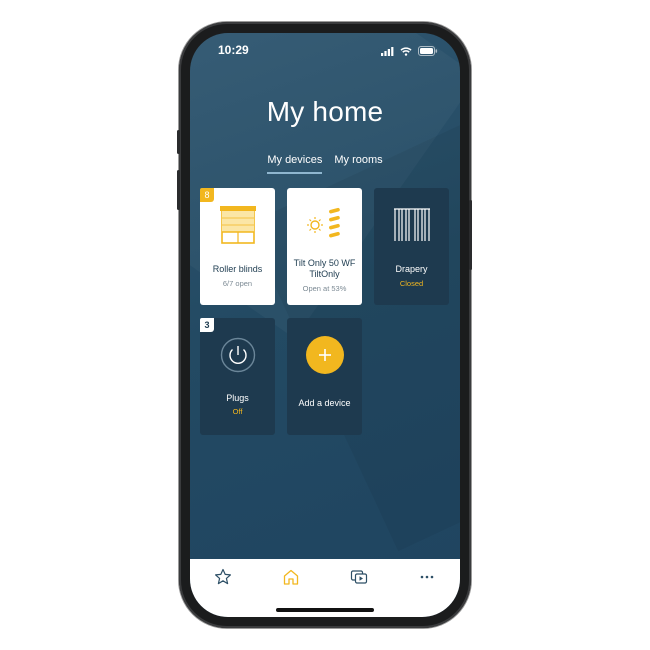 The image size is (650, 650). Describe the element at coordinates (207, 195) in the screenshot. I see `device-count-badge: 8` at that location.